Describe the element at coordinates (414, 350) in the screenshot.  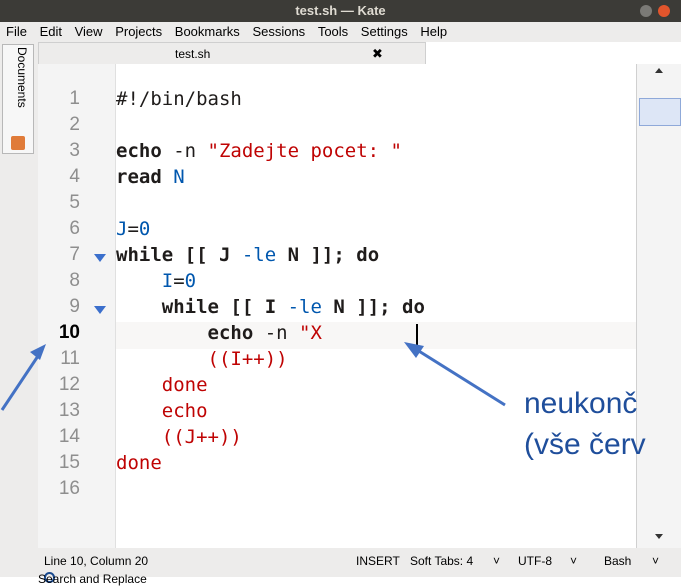
I see `arrow-to-cursor-head` at that location.